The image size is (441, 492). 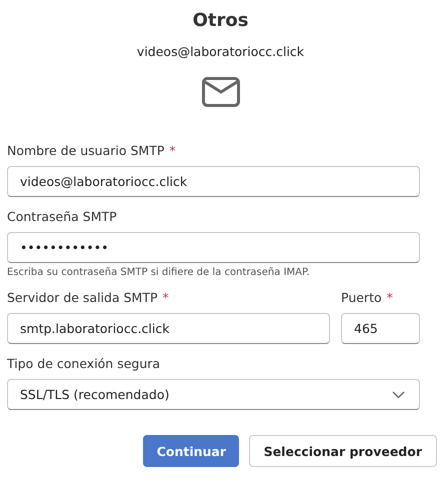 What do you see at coordinates (159, 272) in the screenshot?
I see `hint-text: Escriba su contraseña SMTP si difiere de la contraseña IMAP.` at bounding box center [159, 272].